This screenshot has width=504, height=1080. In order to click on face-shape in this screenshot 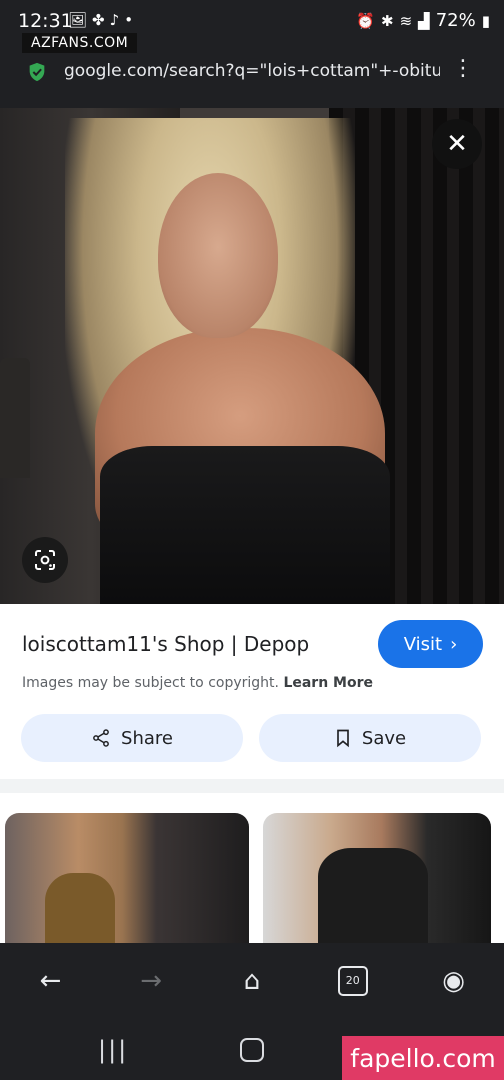, I will do `click(218, 255)`.